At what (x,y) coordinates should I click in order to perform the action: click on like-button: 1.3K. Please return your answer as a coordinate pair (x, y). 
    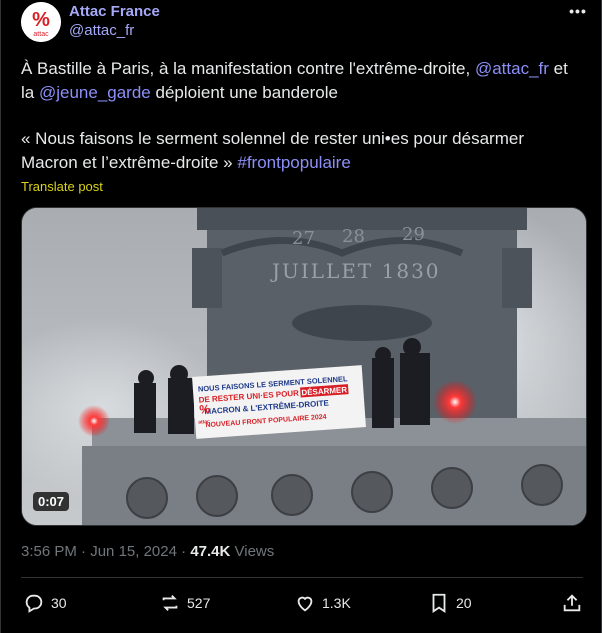
    Looking at the image, I should click on (322, 603).